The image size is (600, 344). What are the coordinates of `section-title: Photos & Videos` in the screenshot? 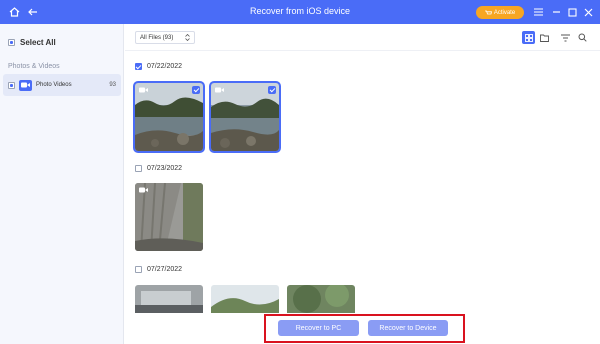 It's located at (34, 66).